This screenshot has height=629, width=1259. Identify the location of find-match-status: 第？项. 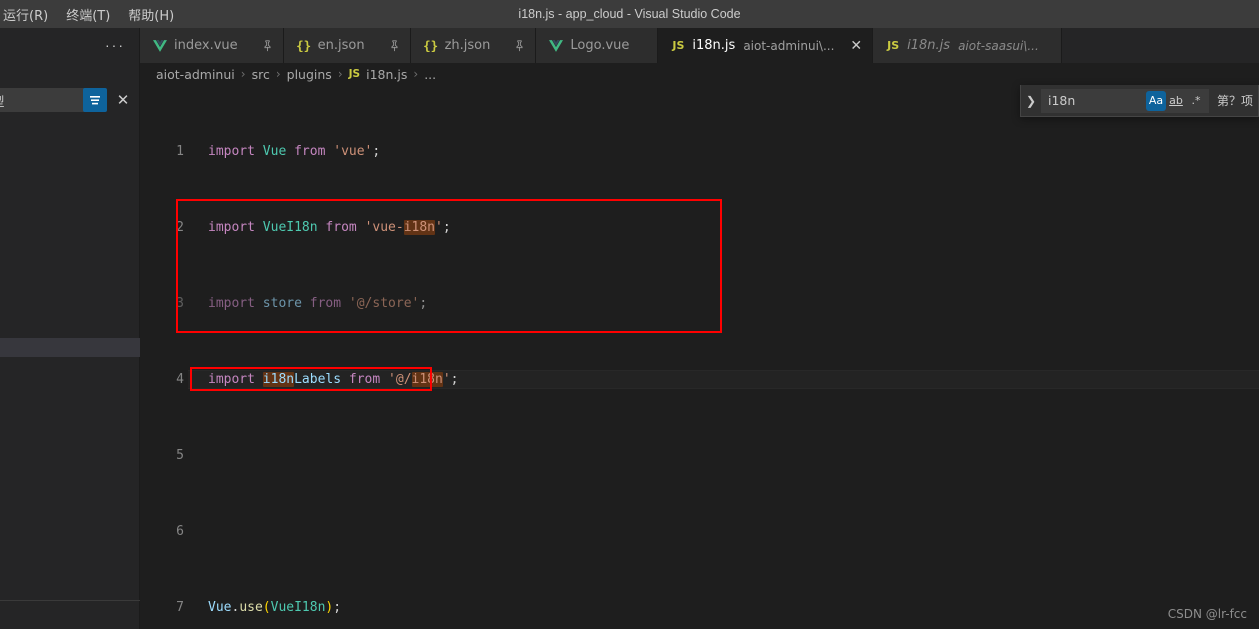
(1234, 101).